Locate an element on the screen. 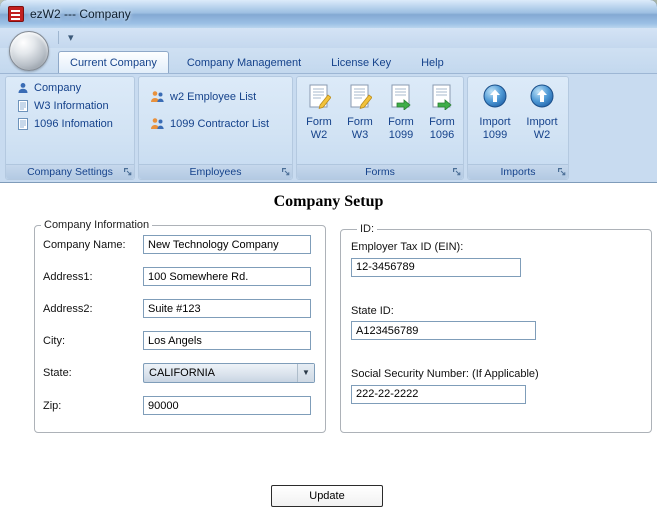  ribbon-group-caption-label: Forms is located at coordinates (380, 172).